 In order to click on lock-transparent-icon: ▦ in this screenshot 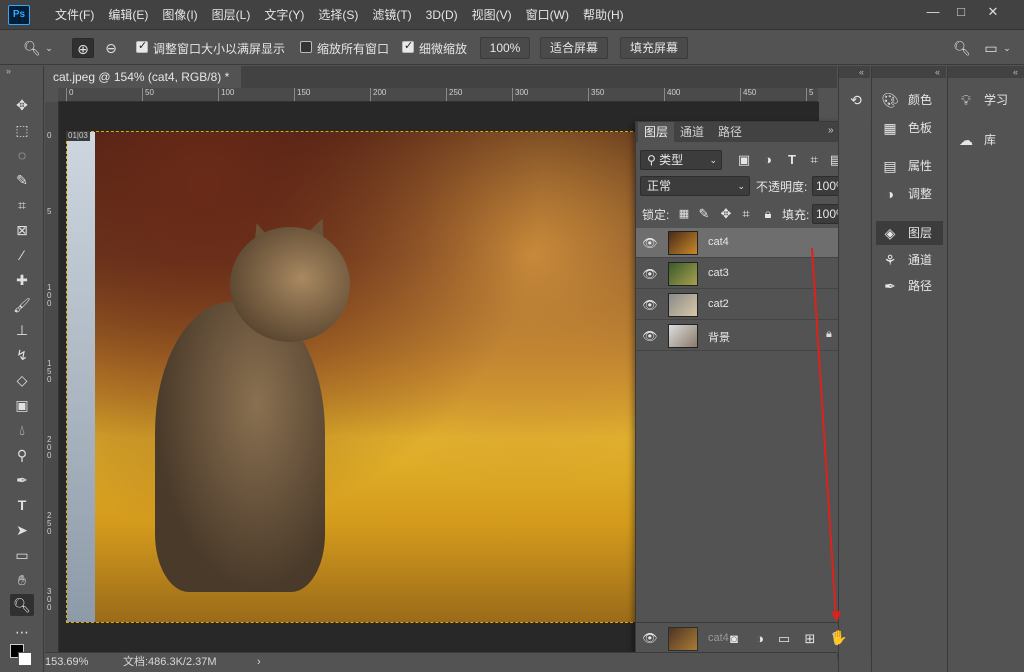, I will do `click(684, 214)`.